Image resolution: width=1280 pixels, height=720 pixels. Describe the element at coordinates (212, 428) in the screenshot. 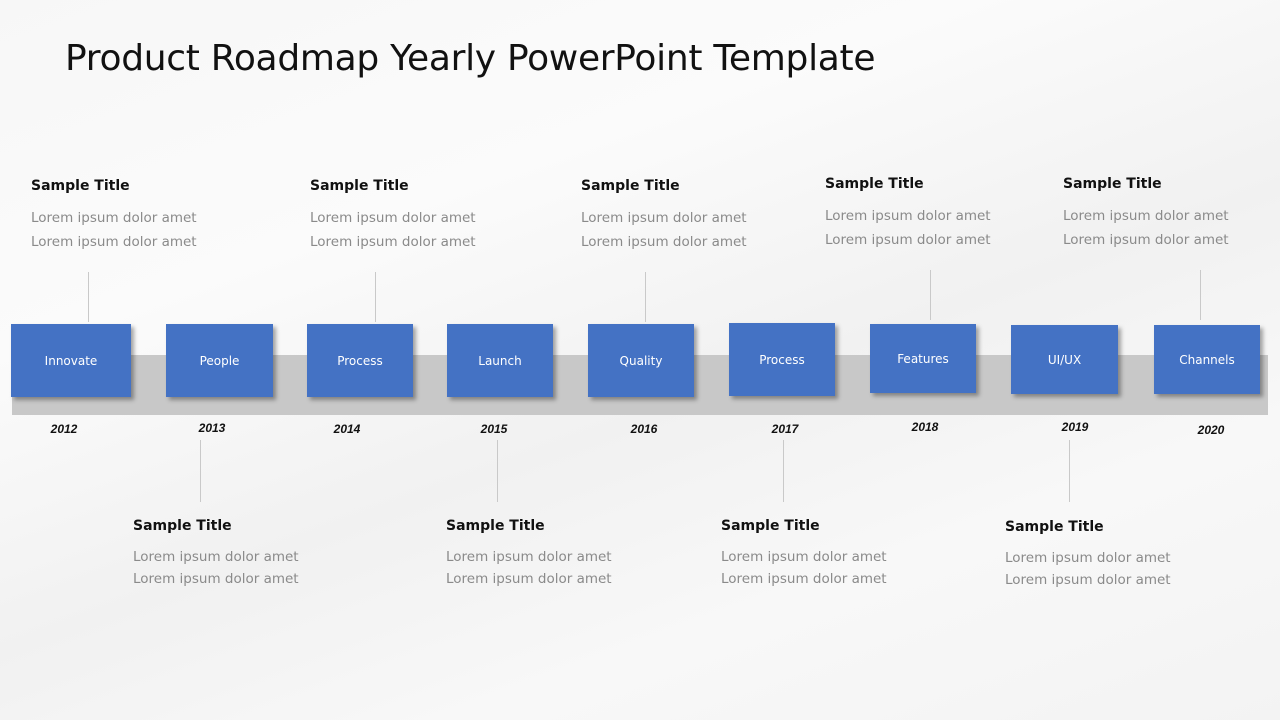

I see `year-label: 2013` at that location.